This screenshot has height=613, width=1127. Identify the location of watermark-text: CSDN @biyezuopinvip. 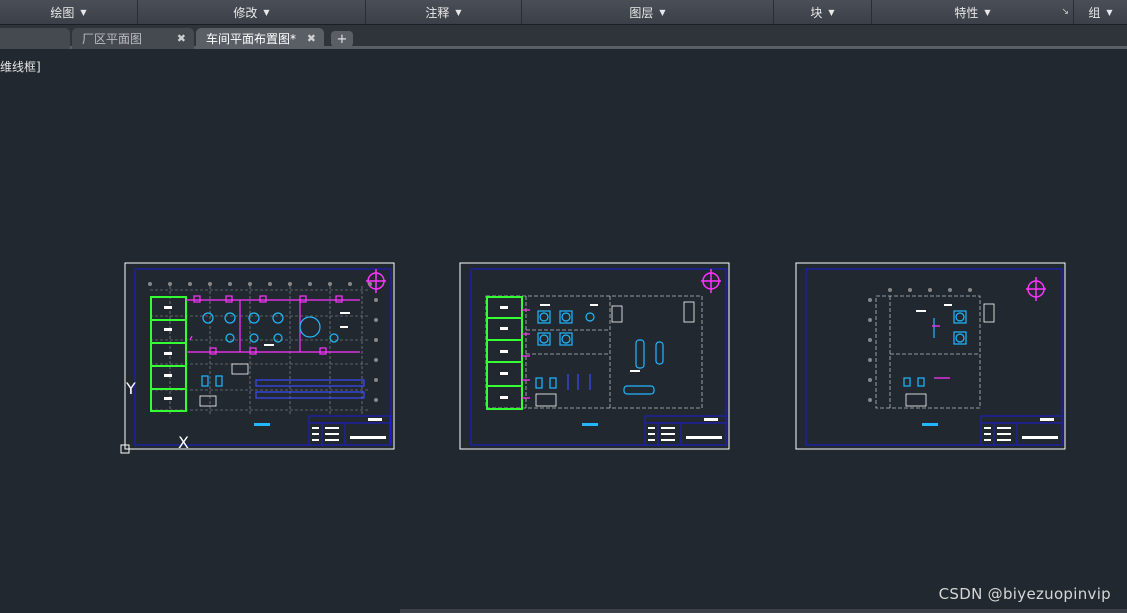
(1024, 594).